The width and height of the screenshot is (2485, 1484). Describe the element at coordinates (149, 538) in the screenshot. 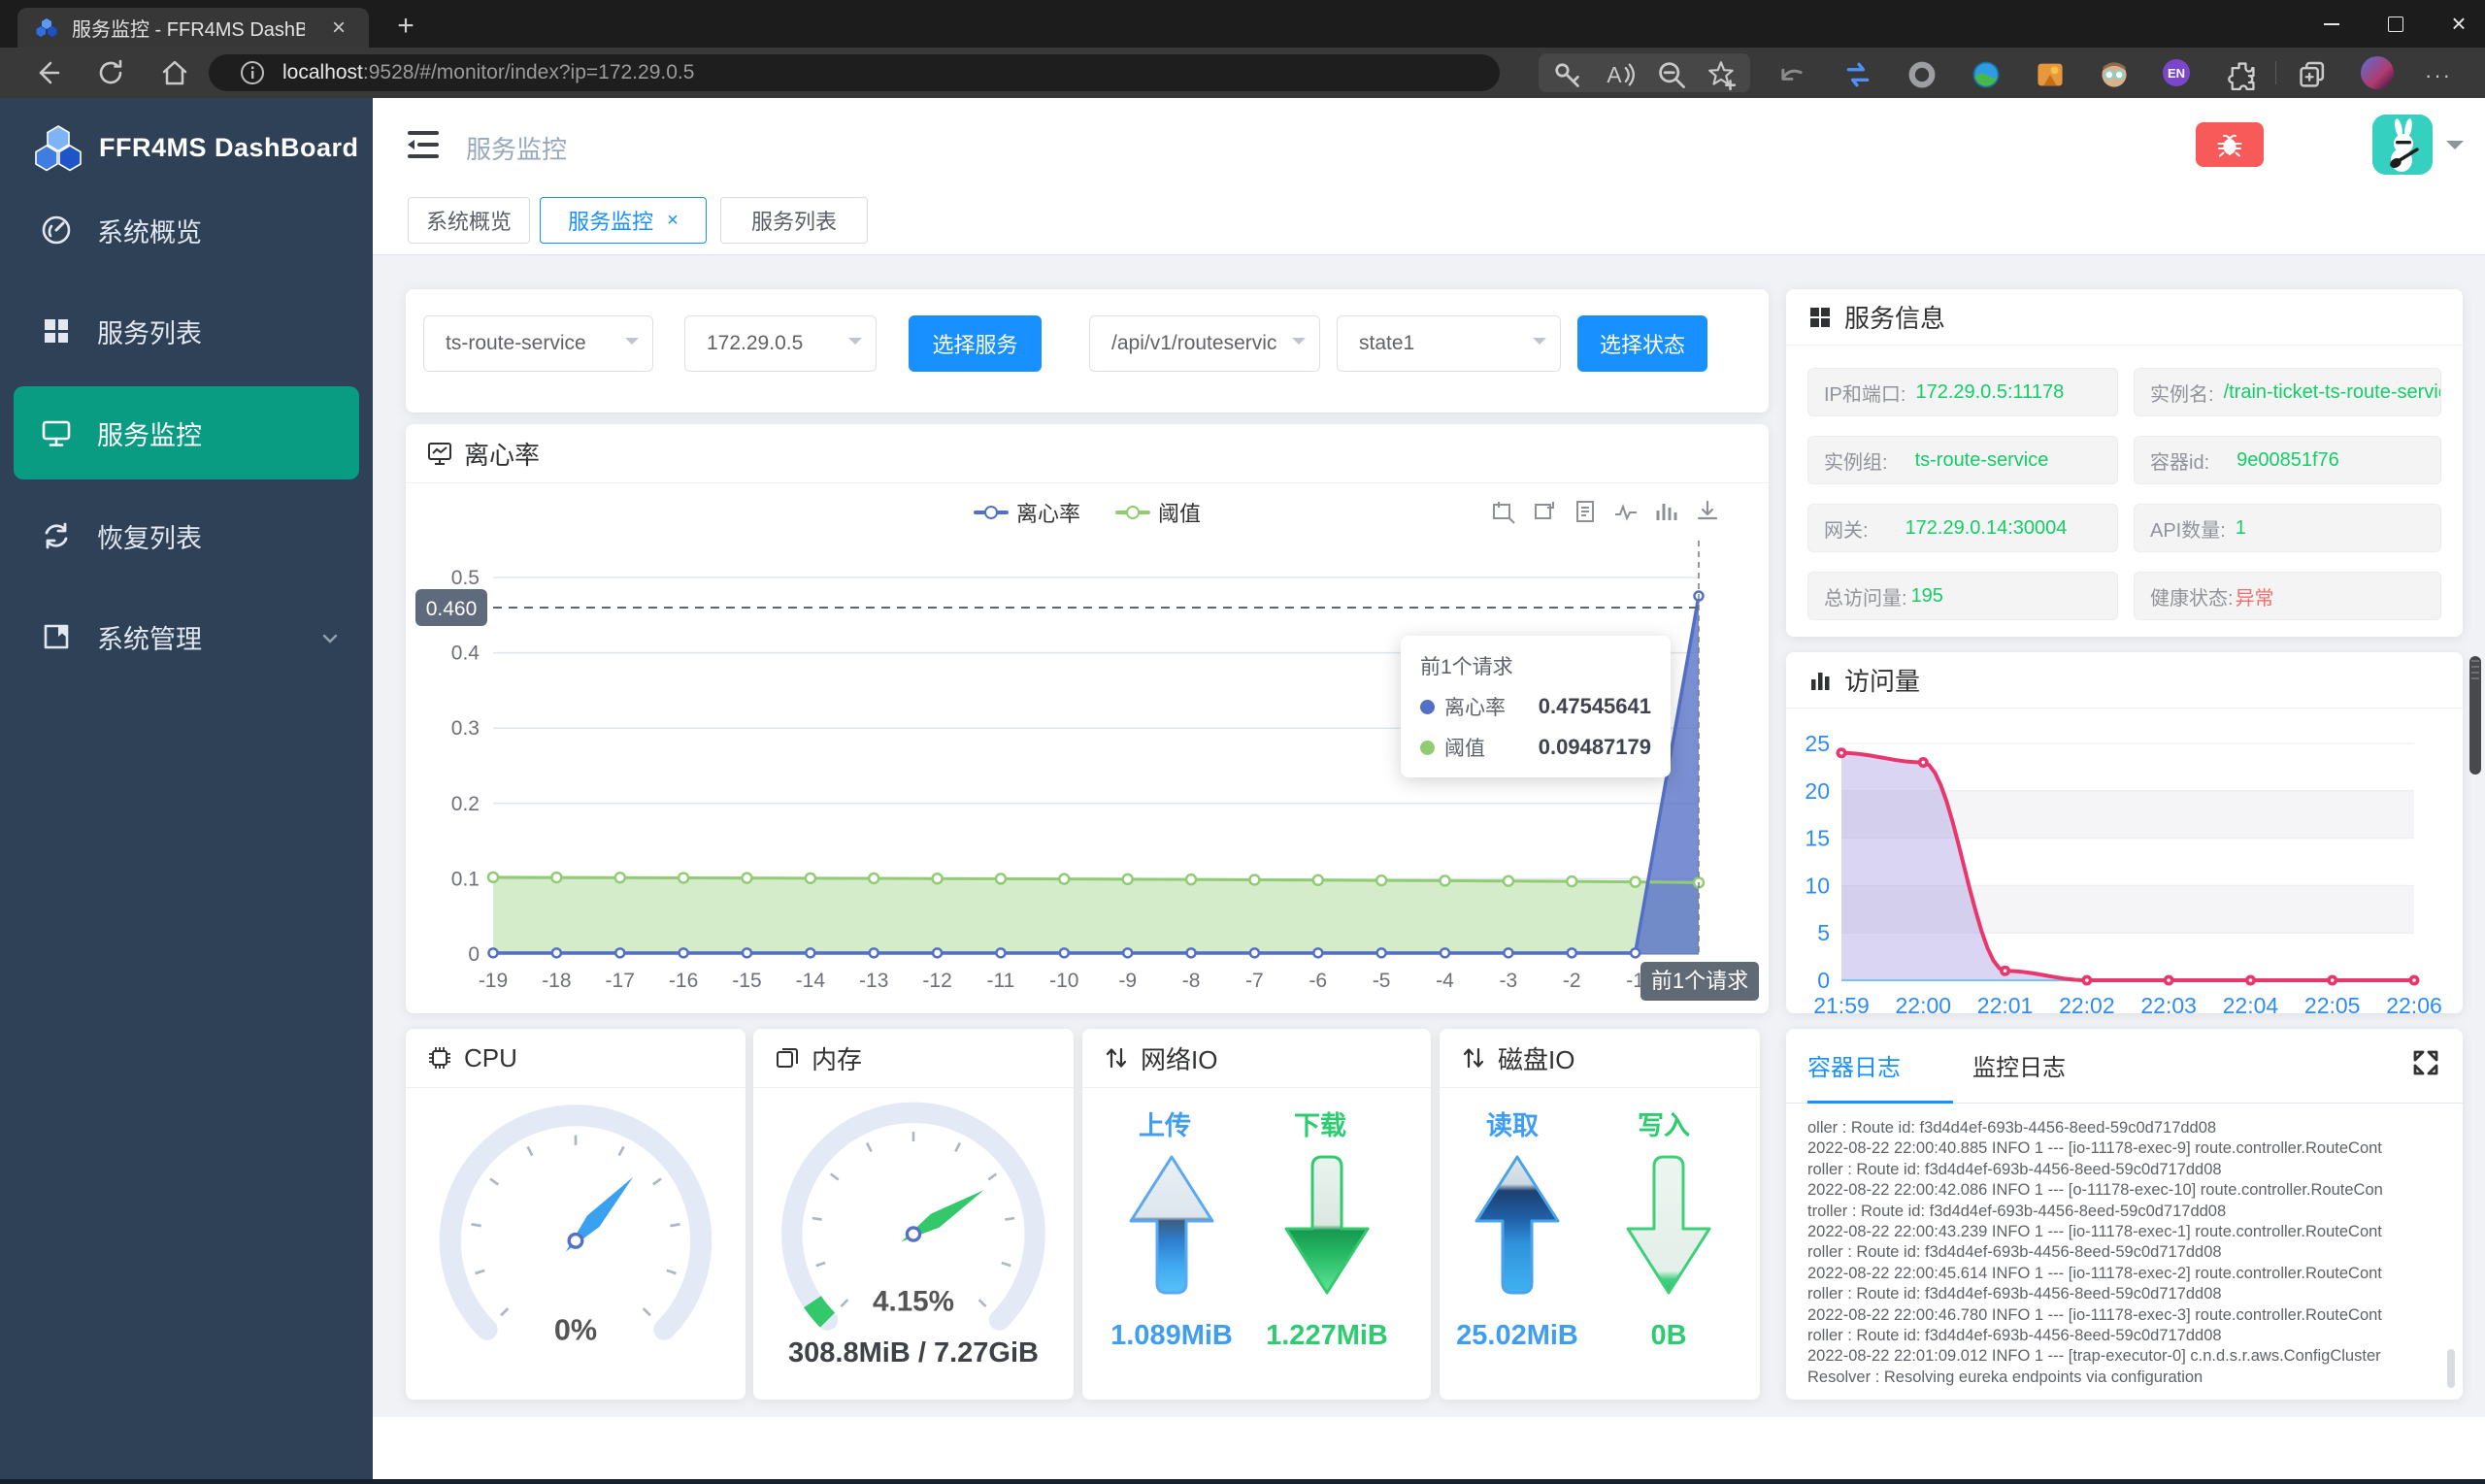

I see `sidebar-item-label: 恢复列表` at that location.